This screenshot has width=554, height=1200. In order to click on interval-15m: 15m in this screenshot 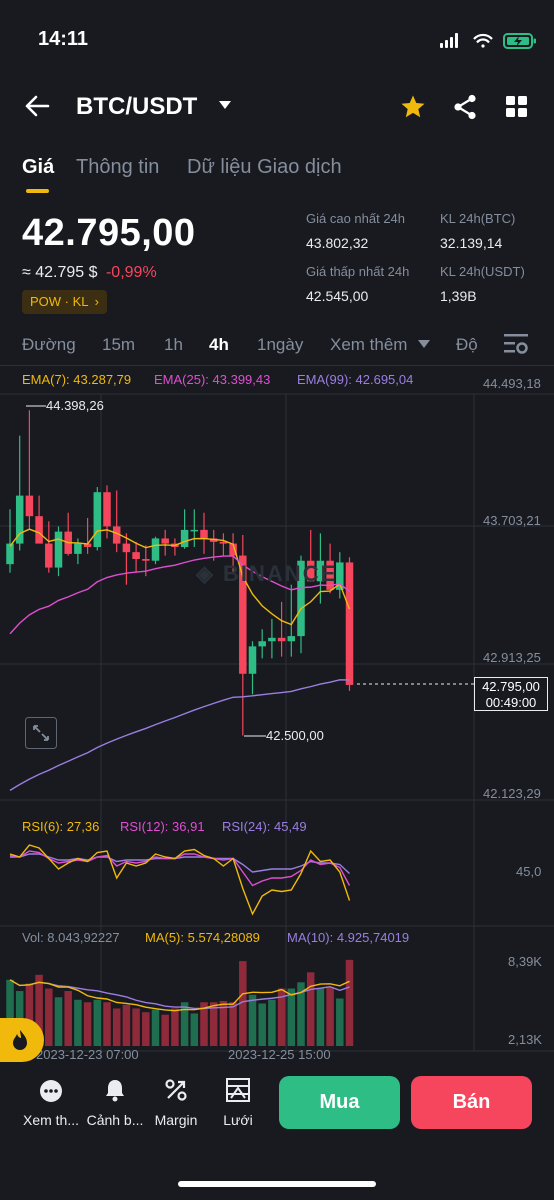, I will do `click(118, 345)`.